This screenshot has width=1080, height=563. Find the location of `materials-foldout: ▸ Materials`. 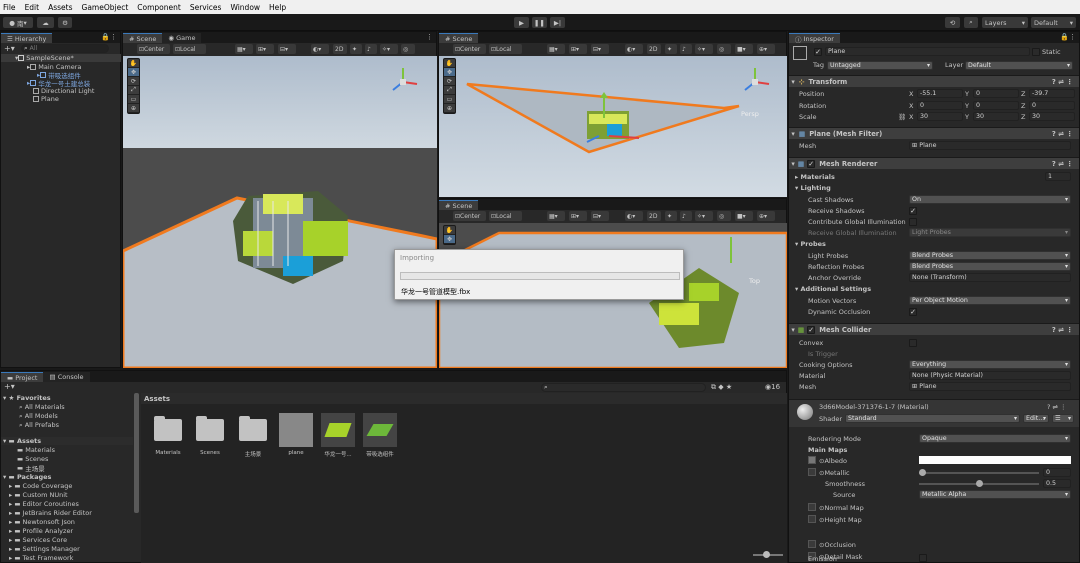

materials-foldout: ▸ Materials is located at coordinates (815, 177).